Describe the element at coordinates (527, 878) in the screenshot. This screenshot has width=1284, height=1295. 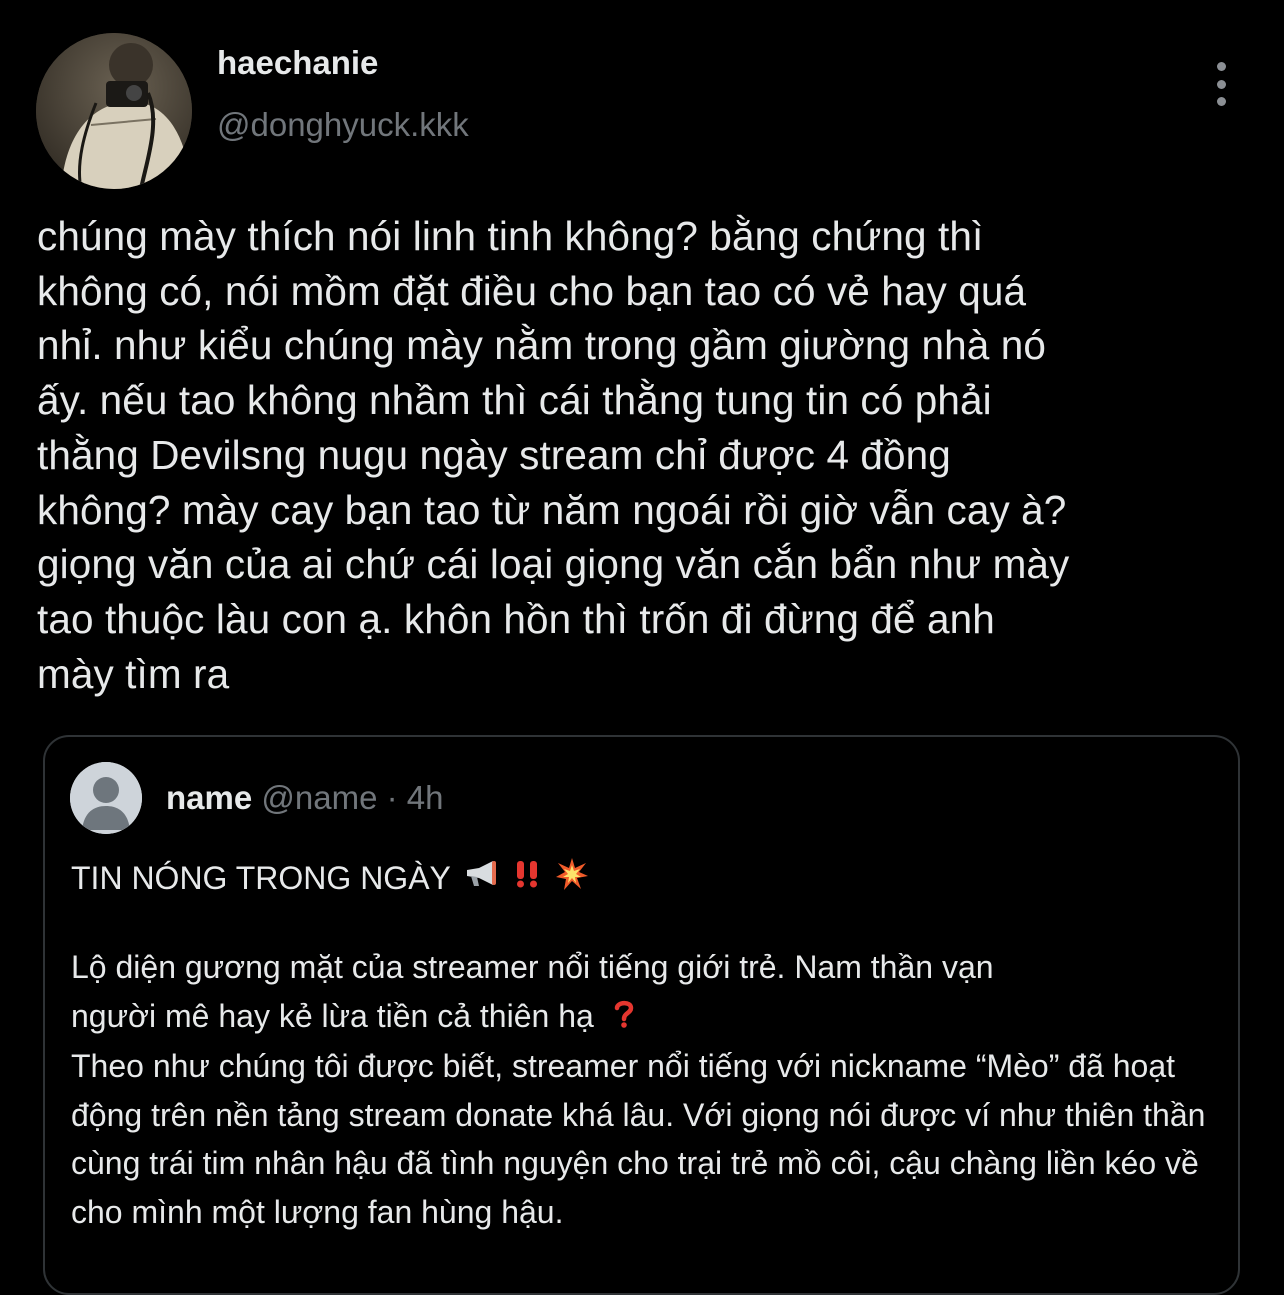
I see `double-exclamation-icon` at that location.